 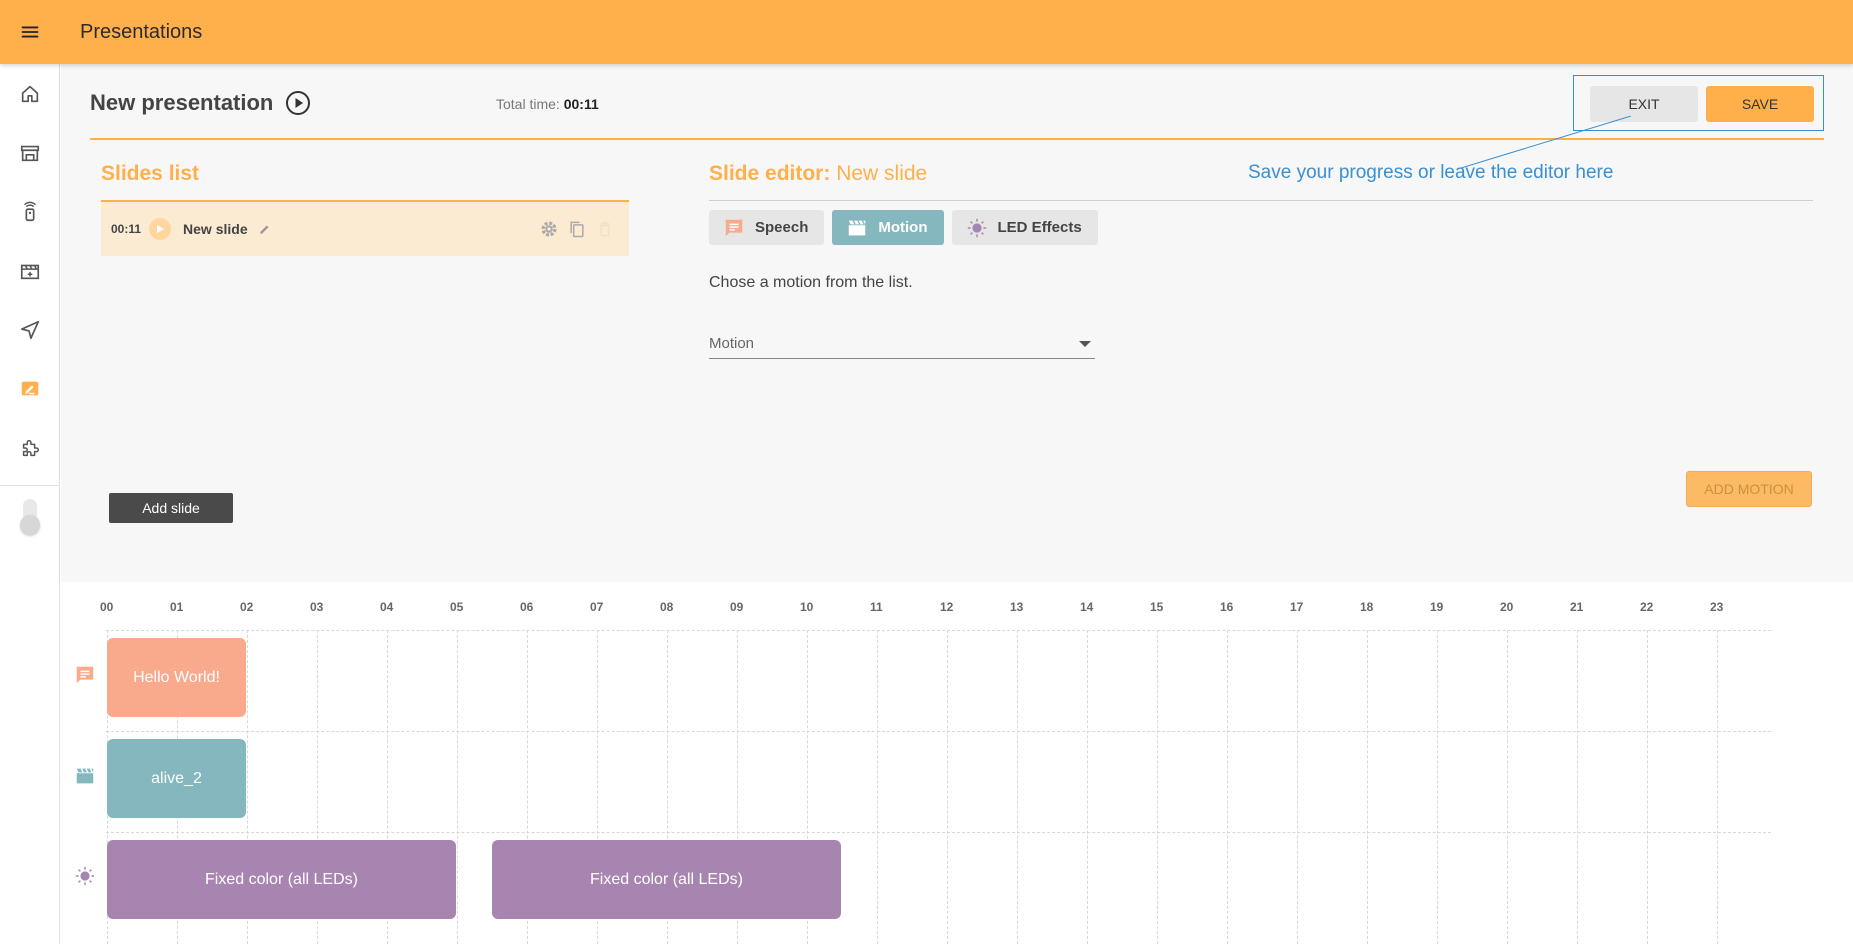 I want to click on timeline-tick-02: 02, so click(x=247, y=607).